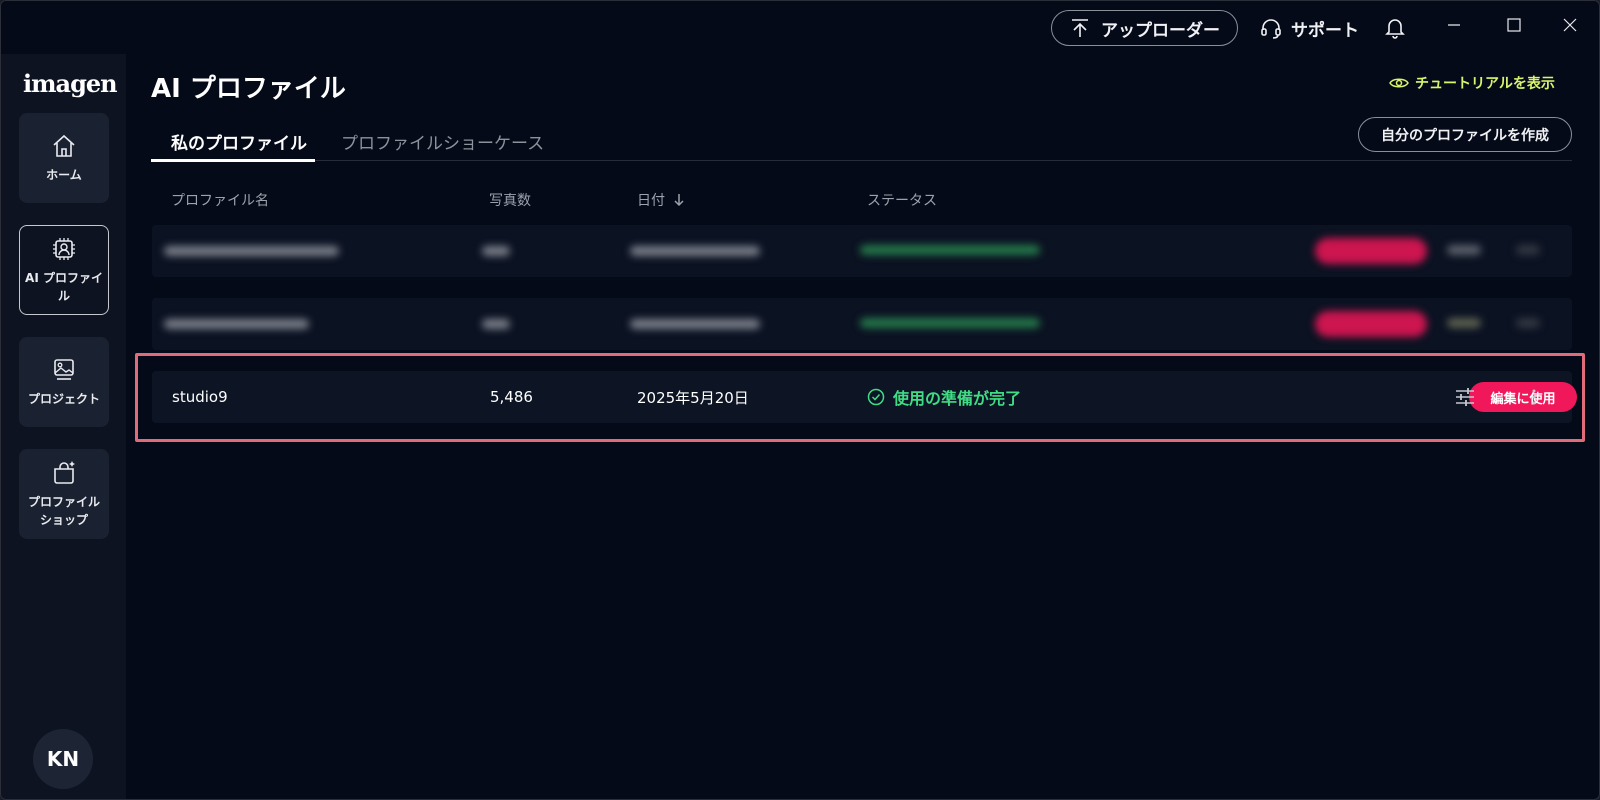  I want to click on close-icon, so click(1570, 25).